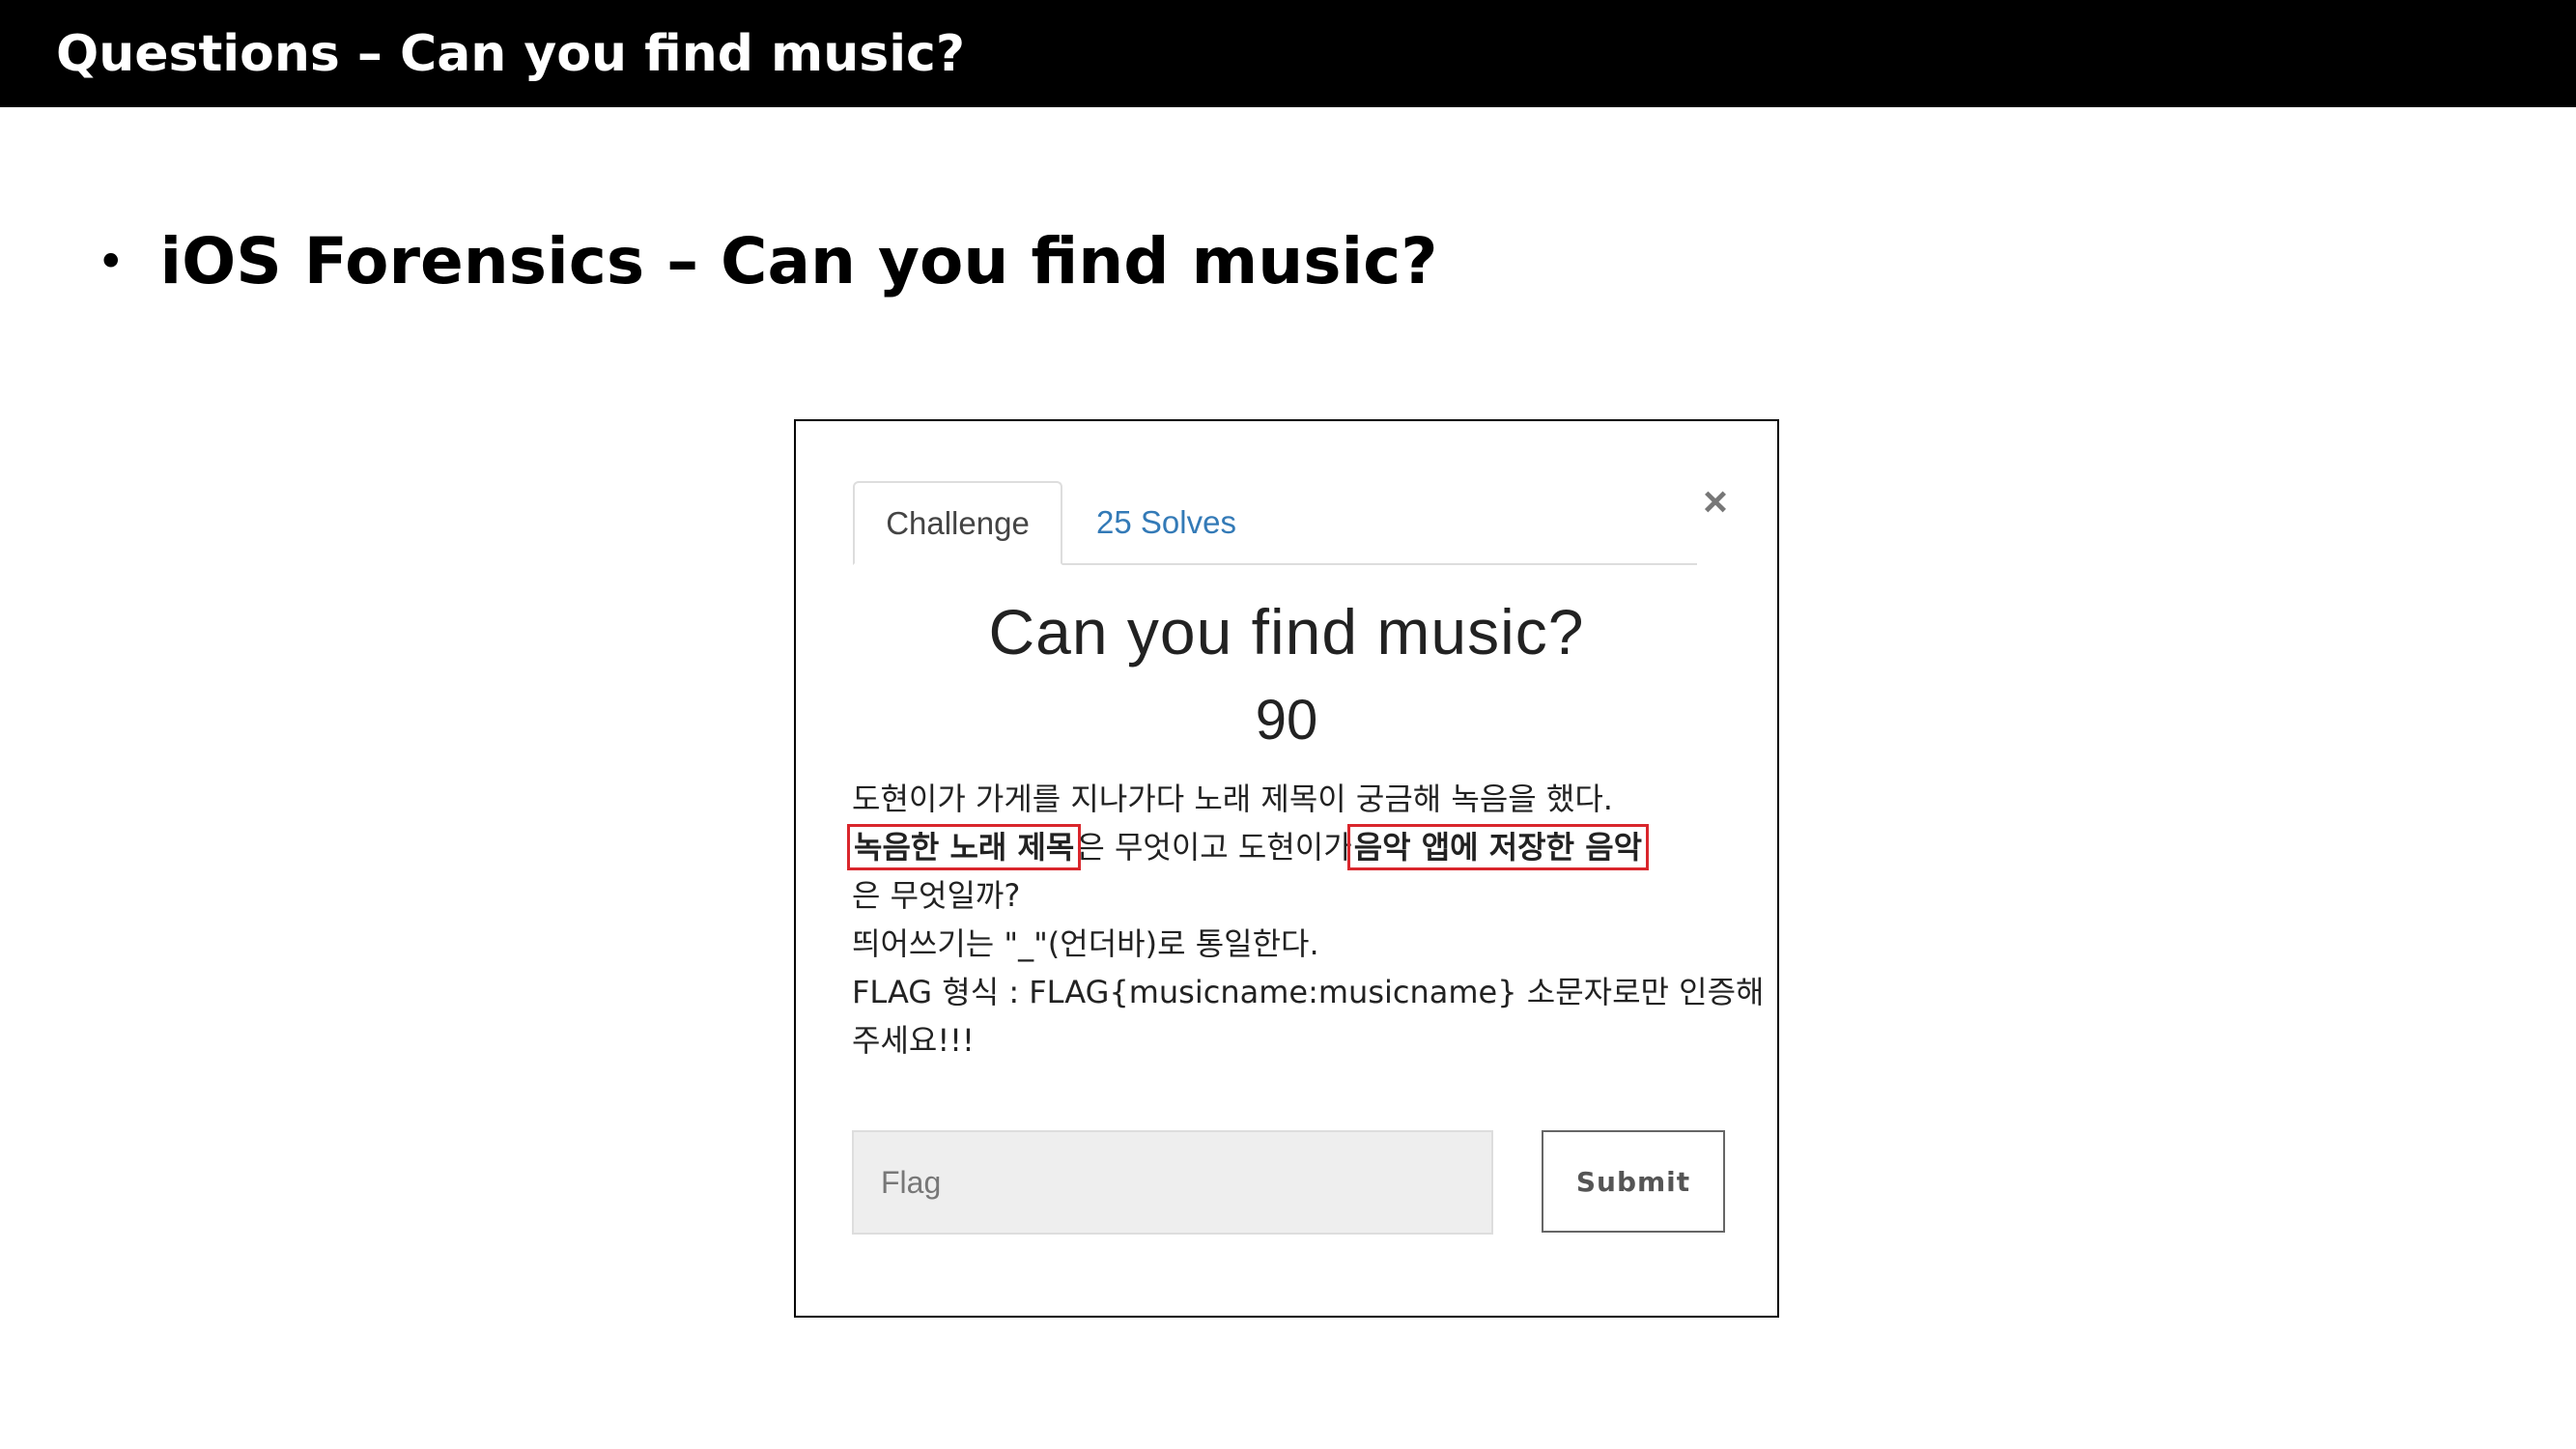 This screenshot has height=1449, width=2576. I want to click on tab-challenge: Challenge, so click(957, 523).